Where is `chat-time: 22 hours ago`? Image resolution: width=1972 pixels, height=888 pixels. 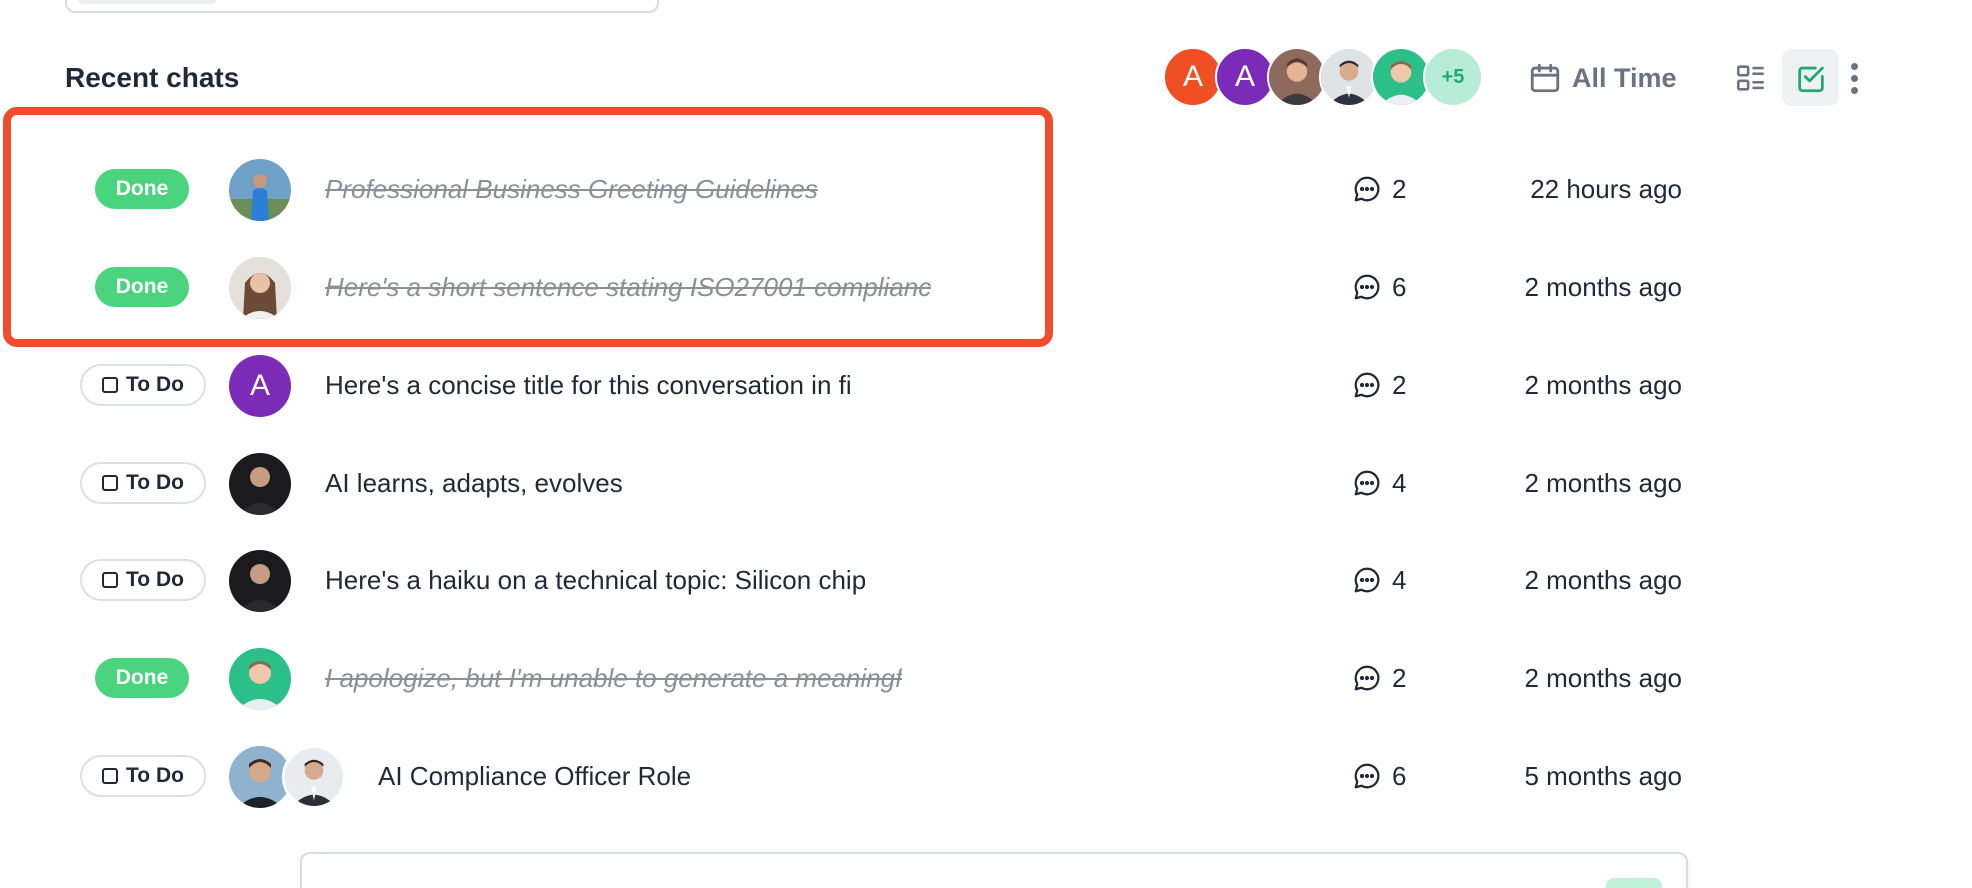 chat-time: 22 hours ago is located at coordinates (1606, 189).